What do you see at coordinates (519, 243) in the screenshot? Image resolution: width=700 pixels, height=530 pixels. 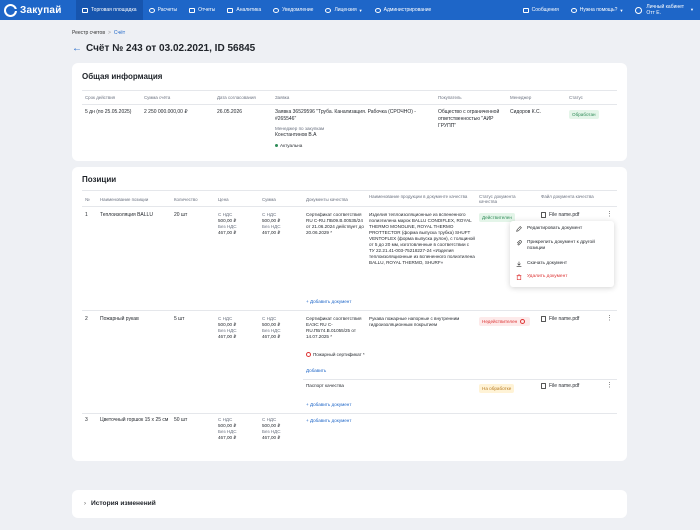 I see `paperclip-icon` at bounding box center [519, 243].